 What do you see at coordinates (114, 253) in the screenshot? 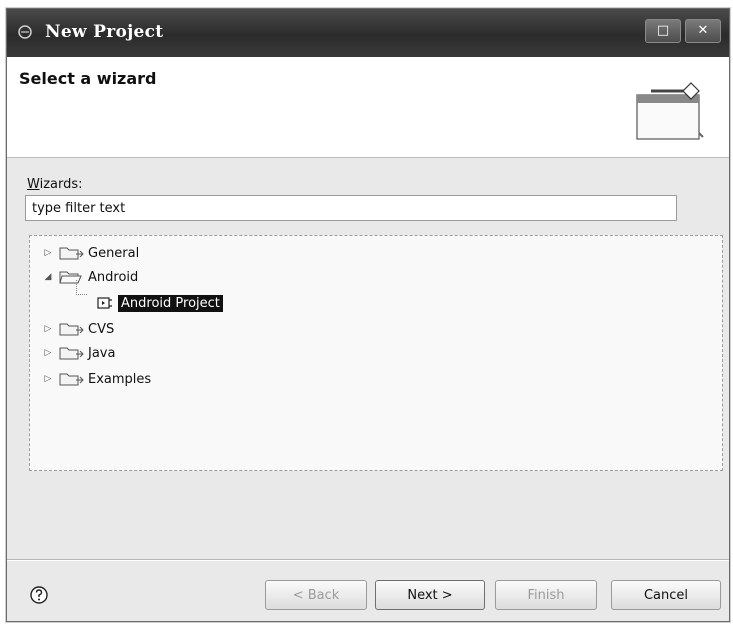
I see `tree-item-label: General` at bounding box center [114, 253].